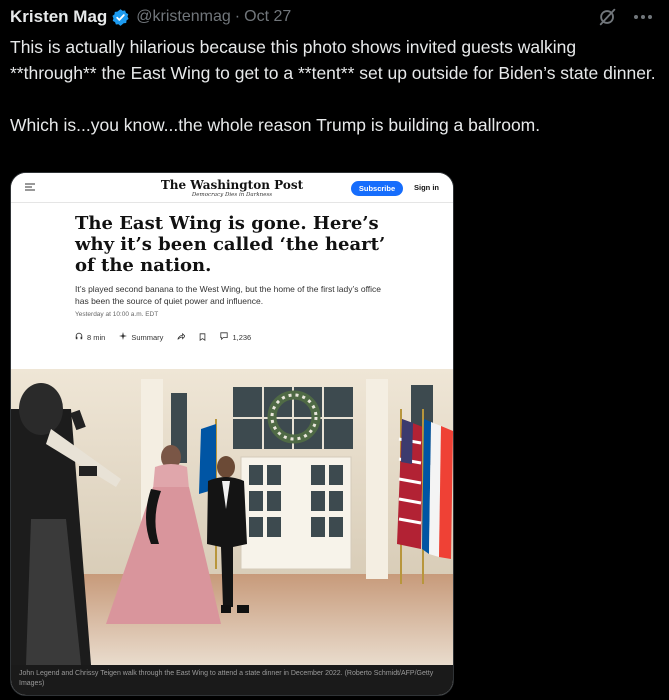 The width and height of the screenshot is (669, 700). I want to click on read-time: 8 min, so click(90, 337).